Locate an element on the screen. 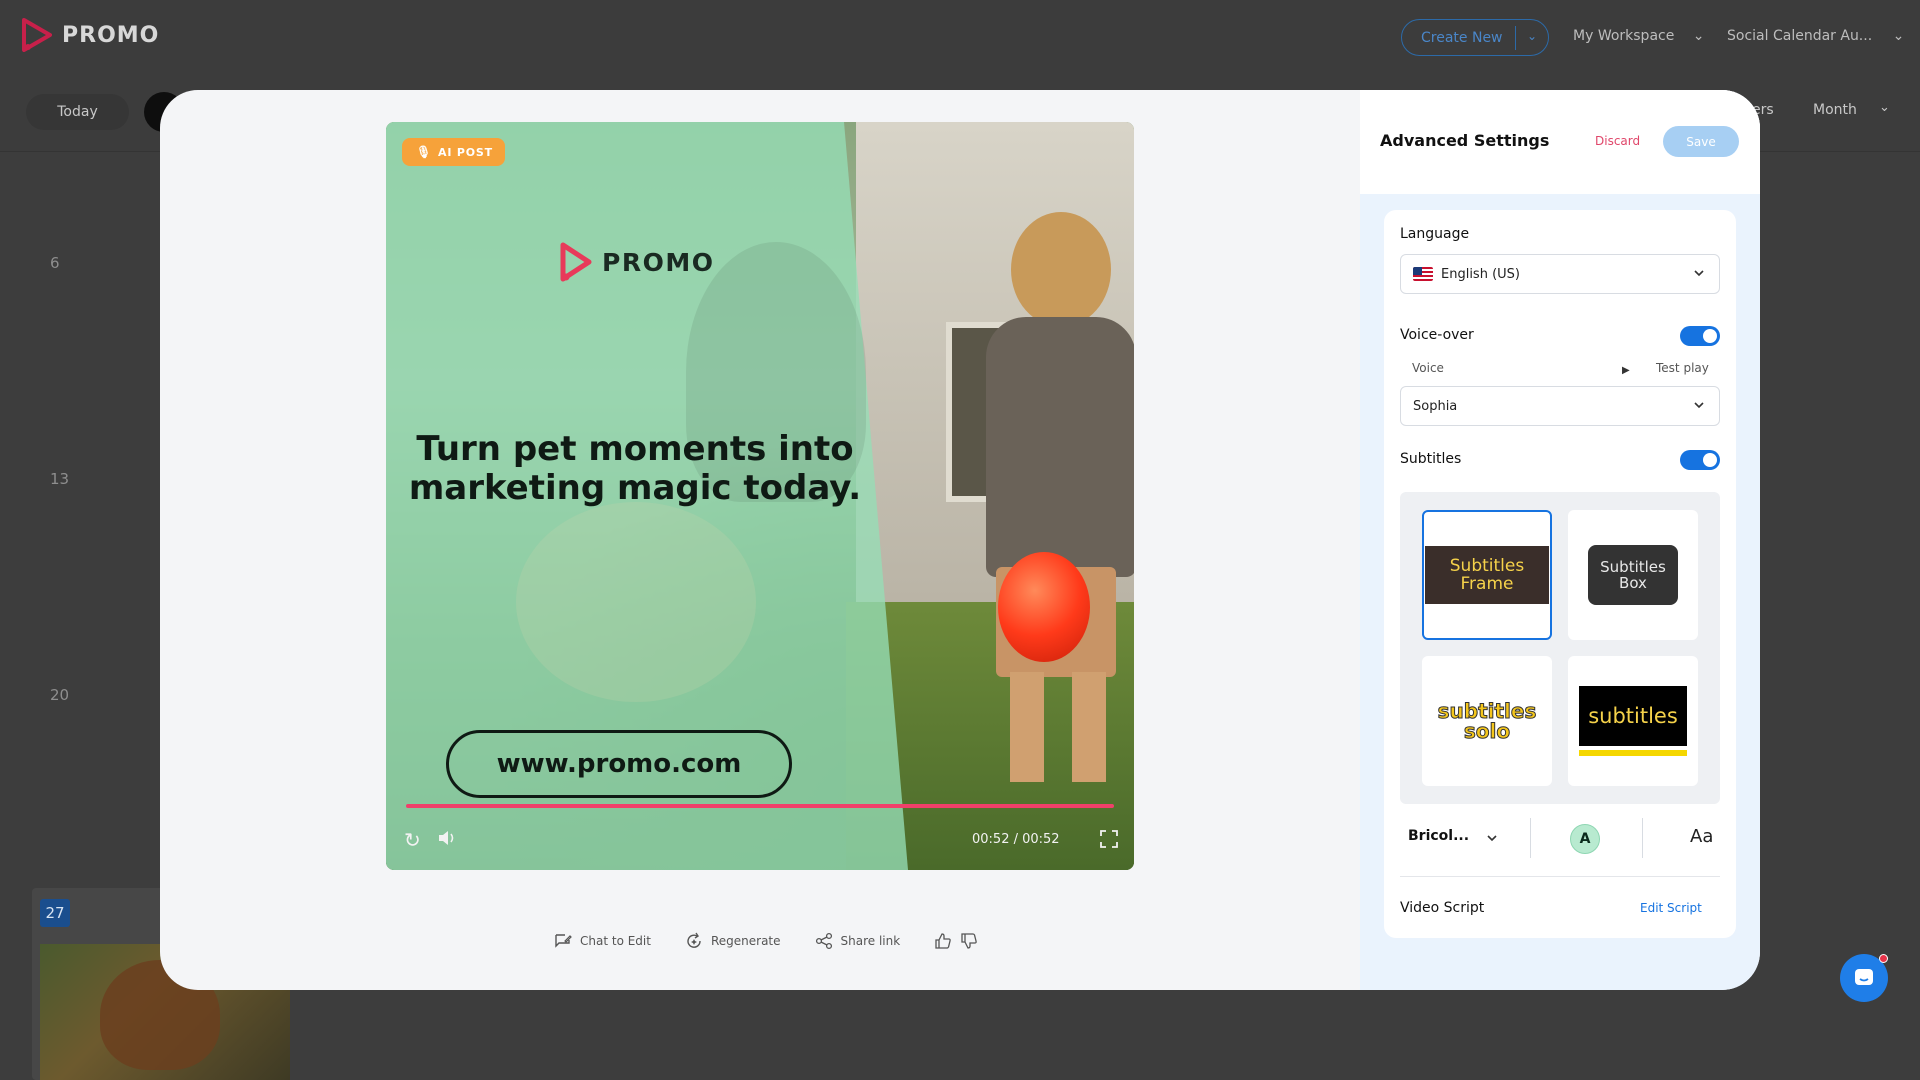 This screenshot has height=1080, width=1920. calendar-day-number-today: 27 is located at coordinates (55, 913).